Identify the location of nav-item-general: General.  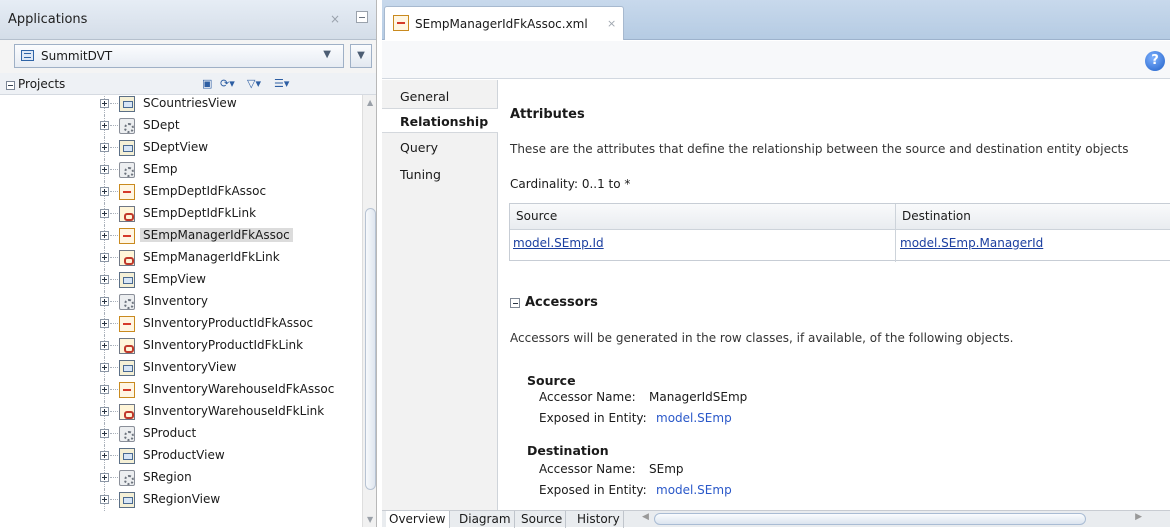
(440, 96).